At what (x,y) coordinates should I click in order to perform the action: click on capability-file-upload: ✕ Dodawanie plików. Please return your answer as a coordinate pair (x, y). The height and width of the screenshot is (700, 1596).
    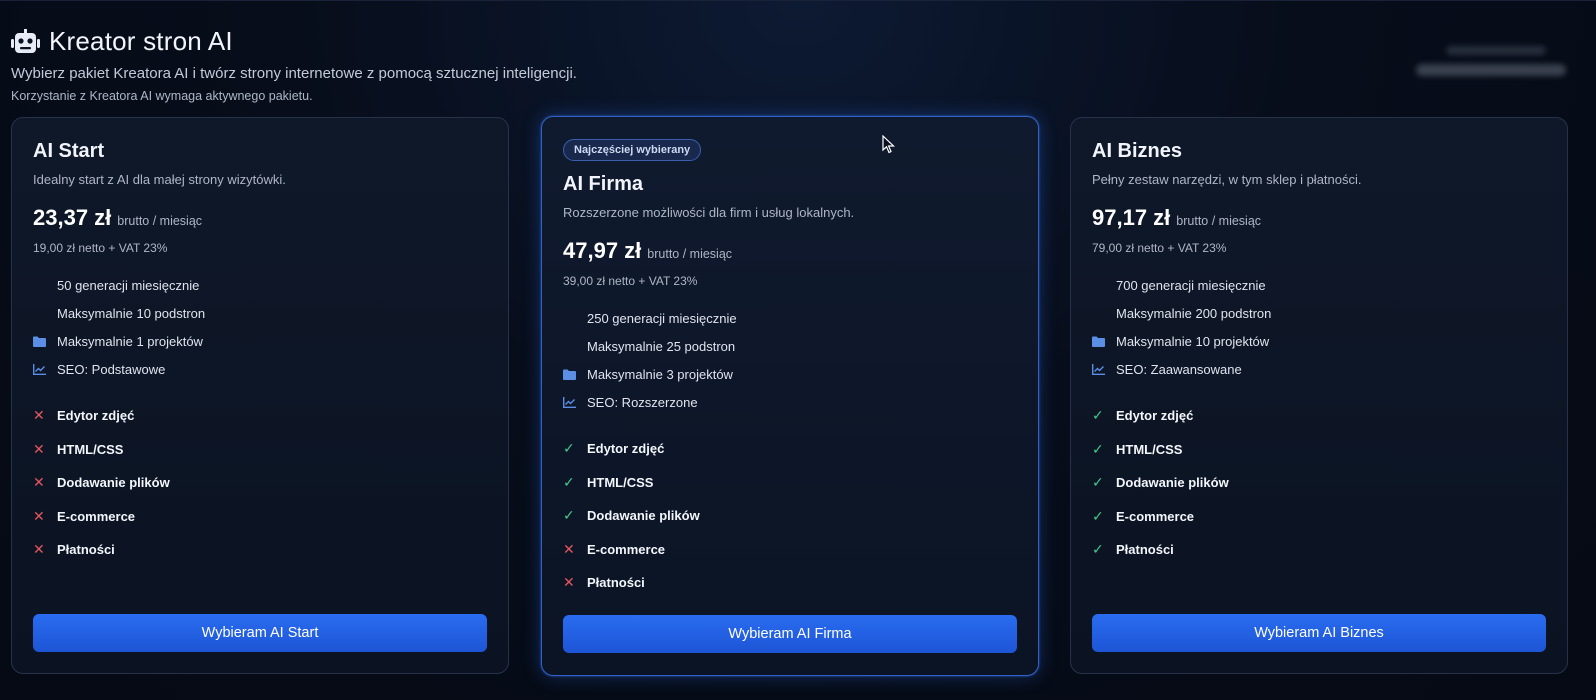
    Looking at the image, I should click on (260, 483).